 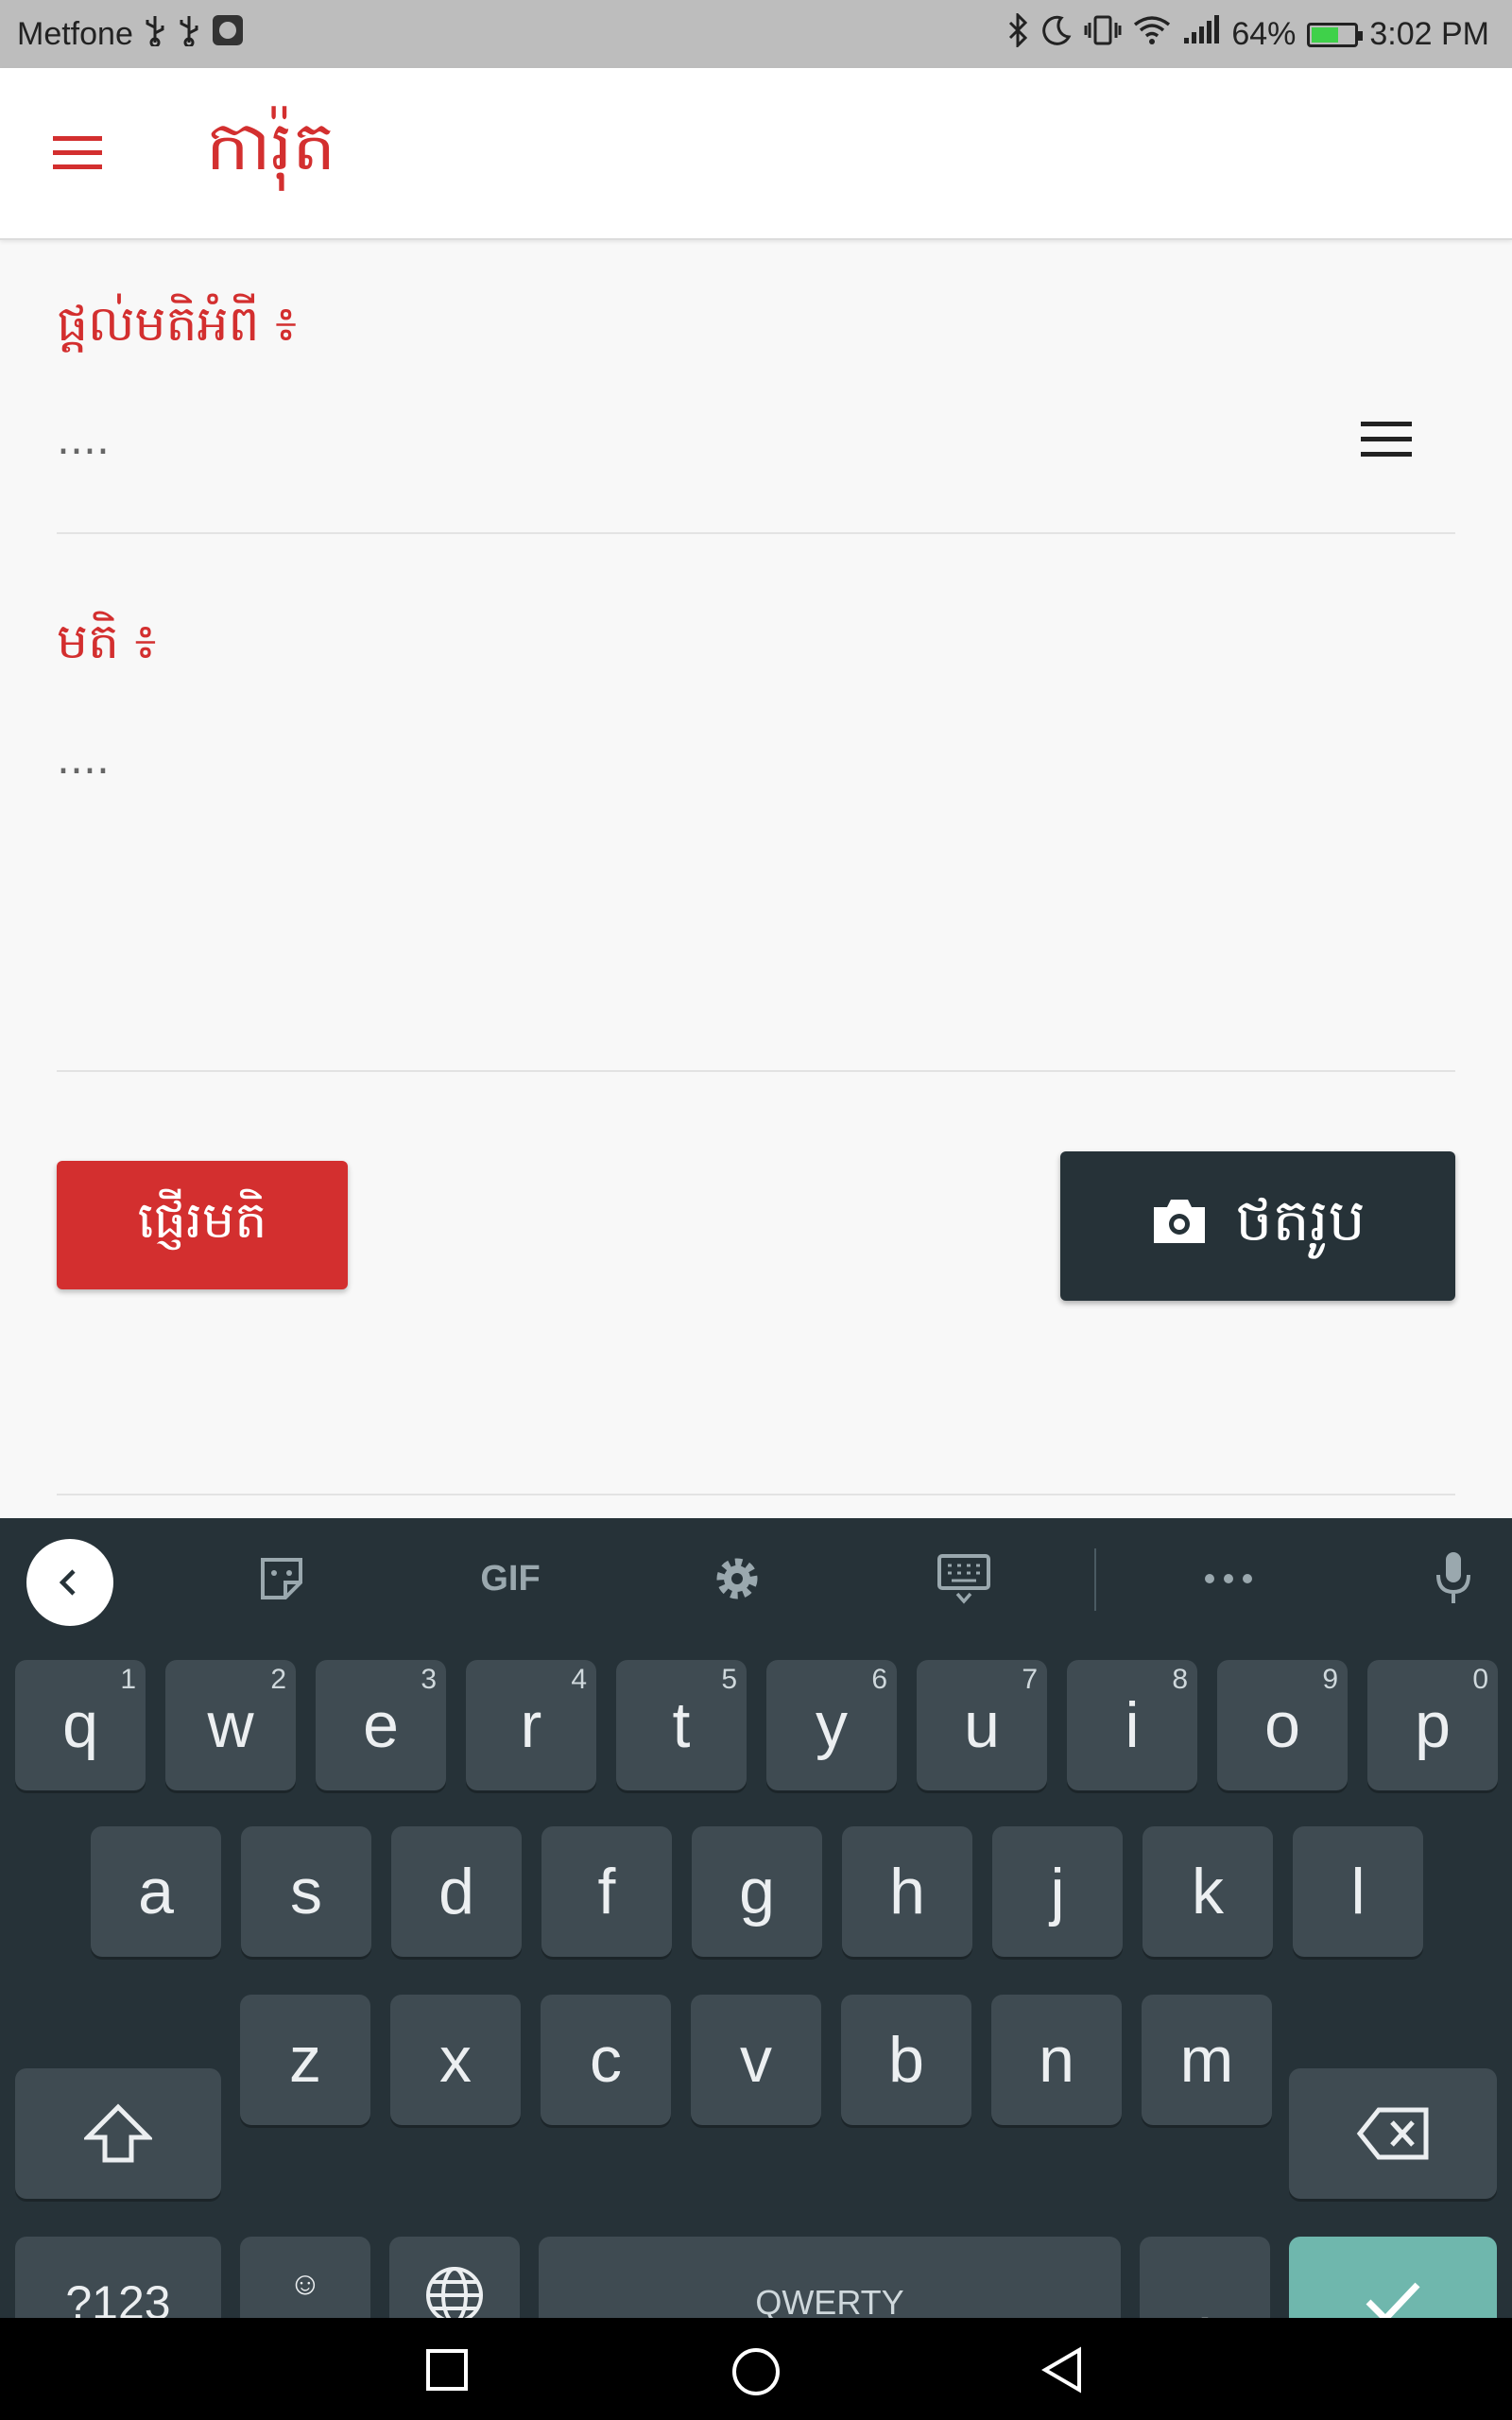 I want to click on key-label: n, so click(x=1056, y=2060).